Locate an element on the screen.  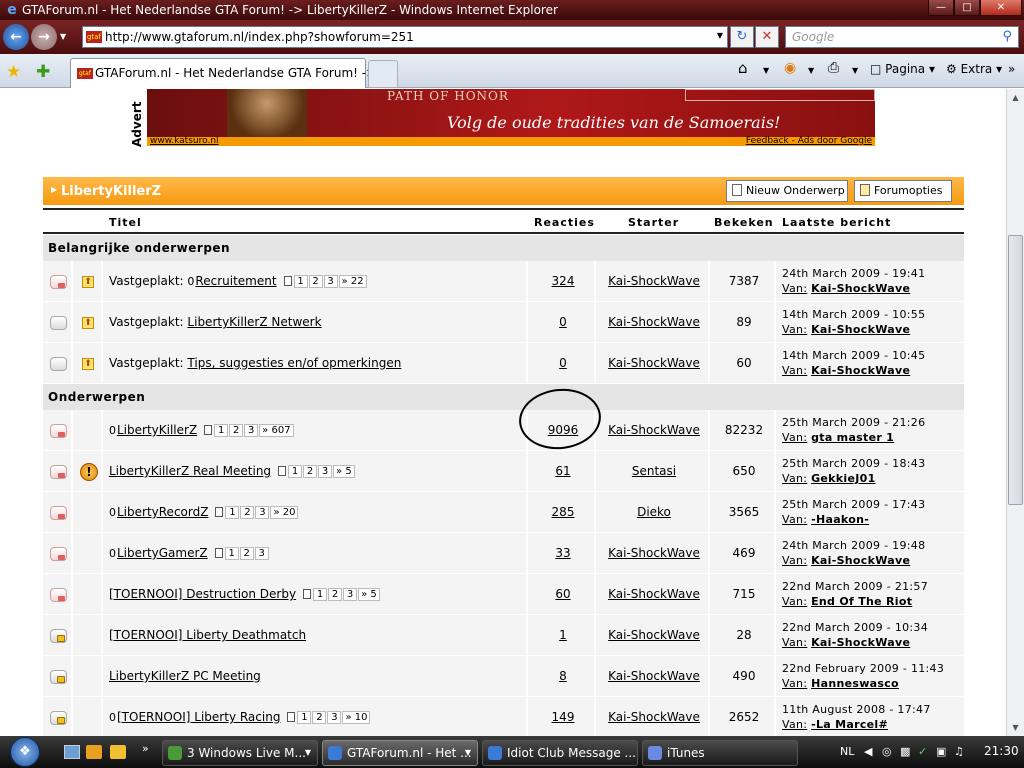
last-post-date: 14th March 2009 - 10:45 is located at coordinates (853, 355).